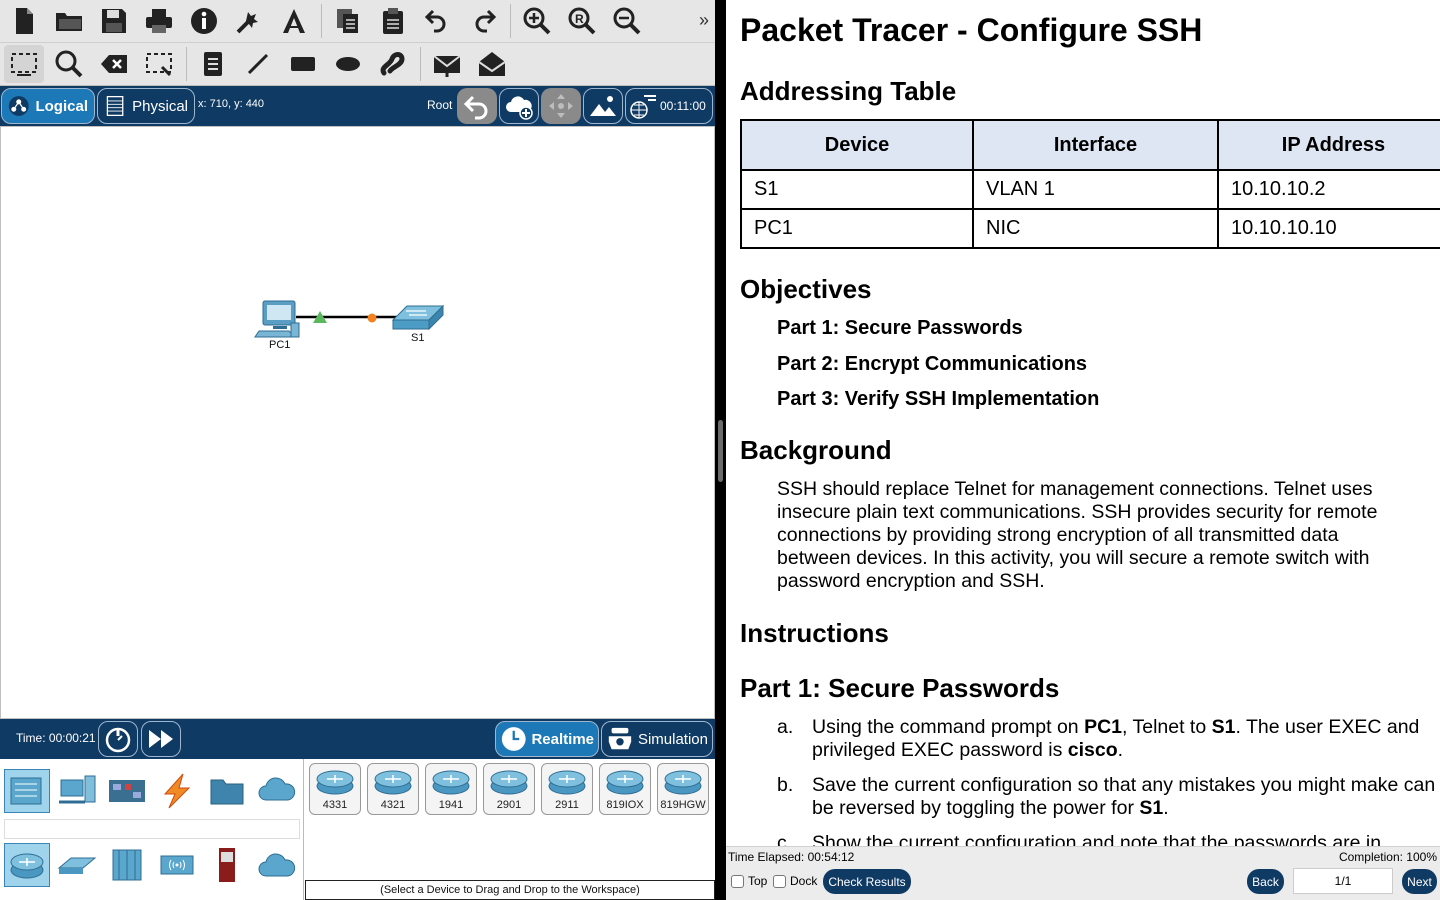 The width and height of the screenshot is (1440, 900). I want to click on paste-button, so click(393, 21).